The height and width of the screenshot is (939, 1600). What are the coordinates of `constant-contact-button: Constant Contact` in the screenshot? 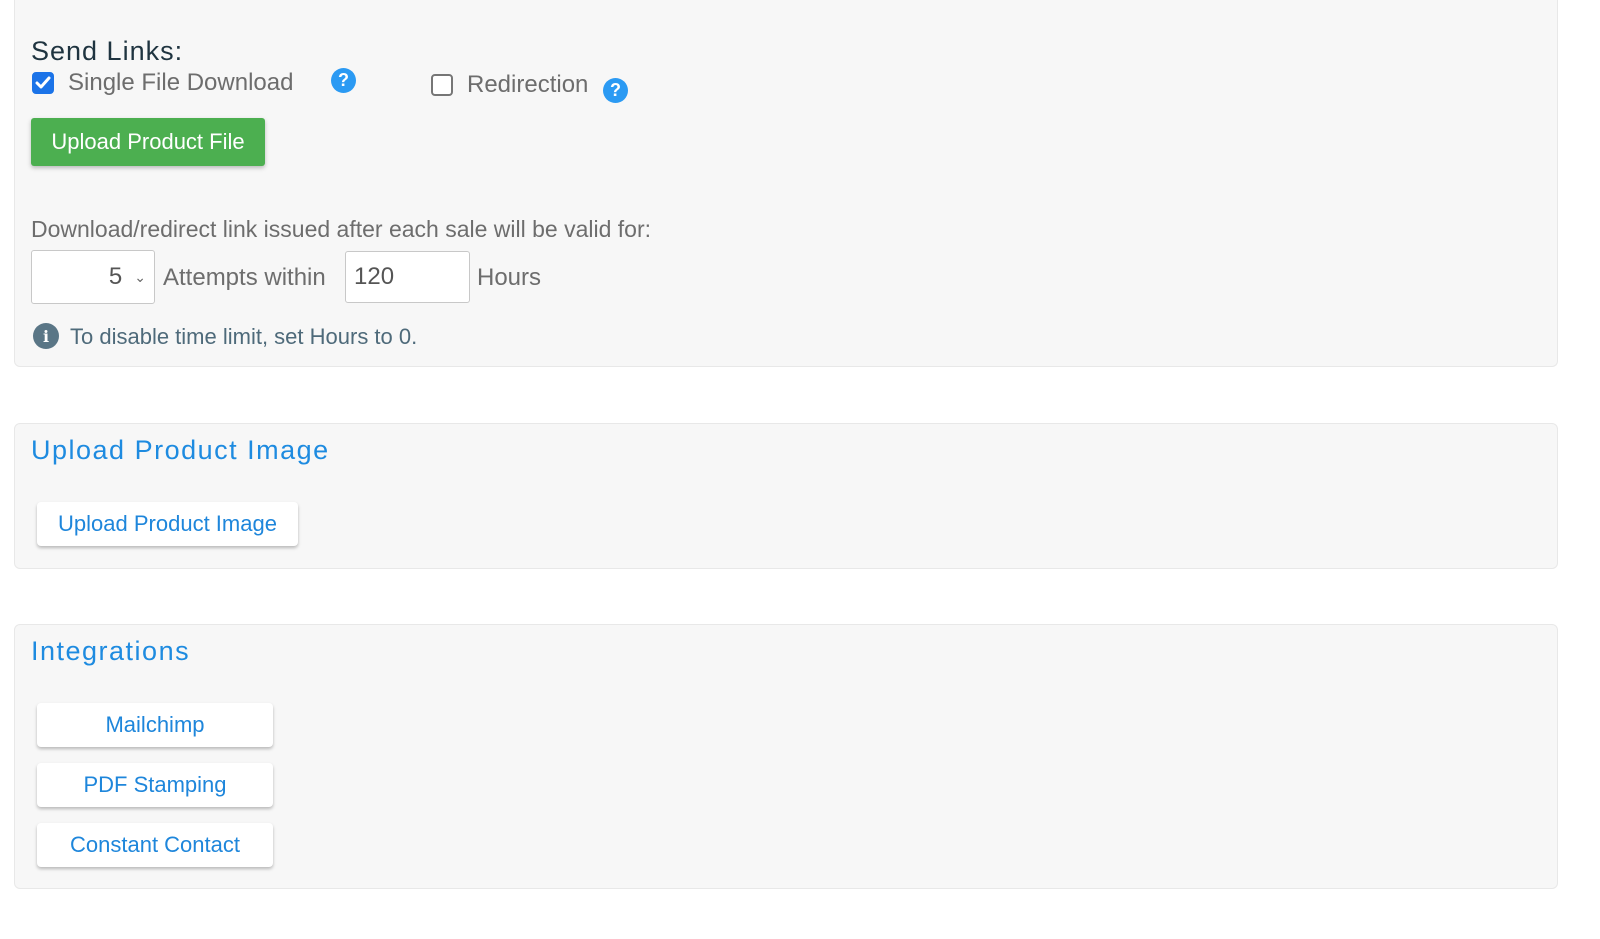 It's located at (155, 845).